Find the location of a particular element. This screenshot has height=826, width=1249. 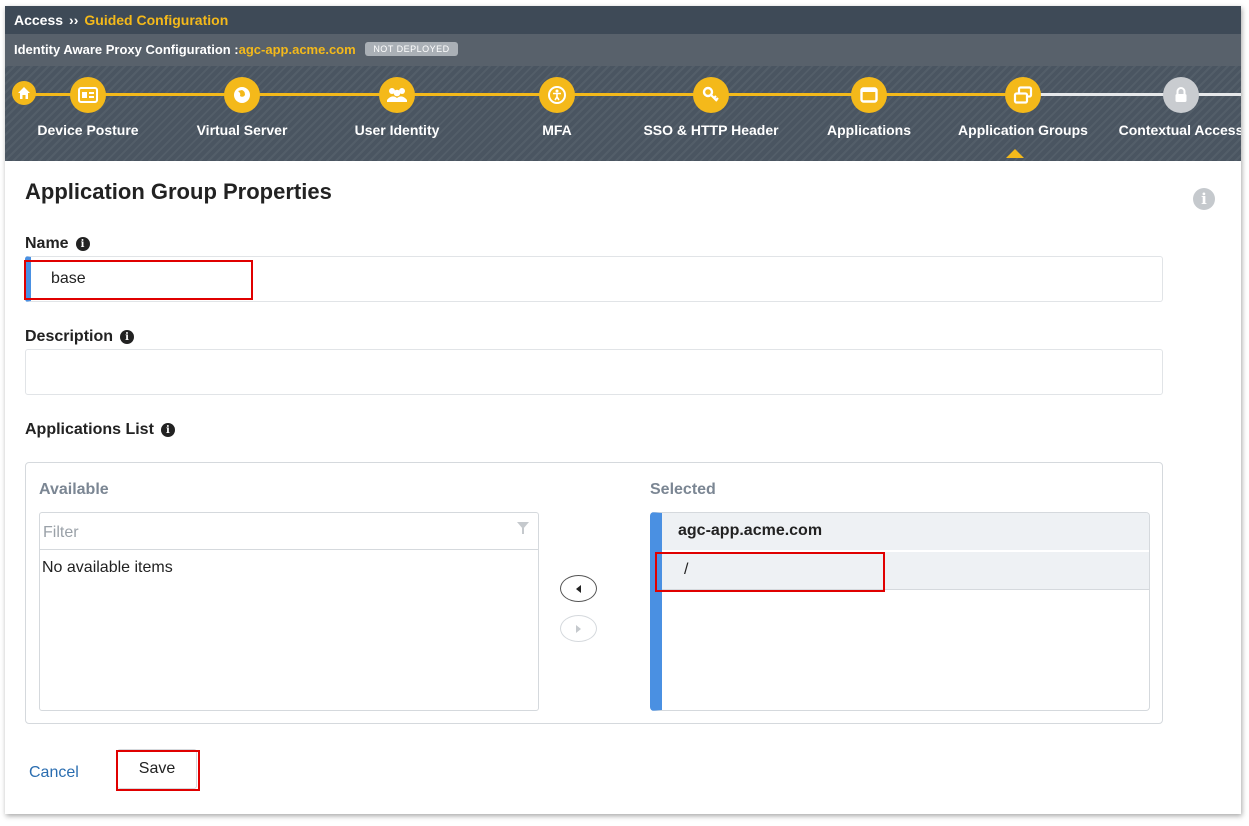

move-right-button is located at coordinates (578, 628).